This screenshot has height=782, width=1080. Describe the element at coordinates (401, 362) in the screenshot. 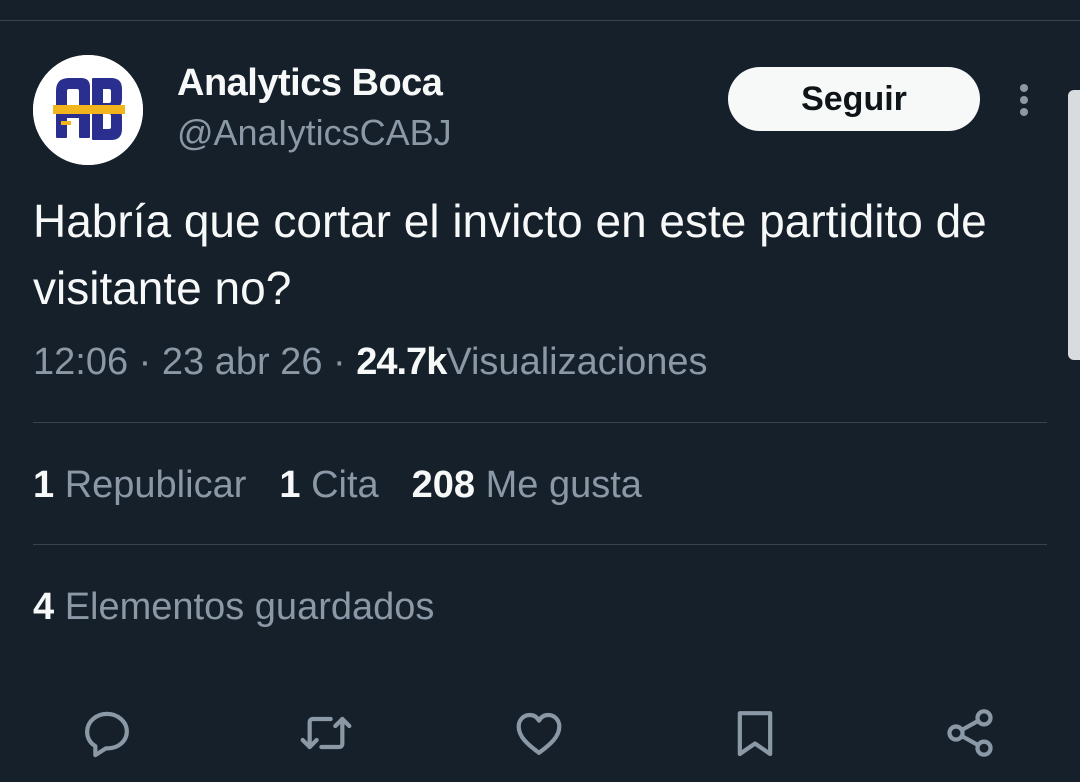

I see `views-count: 24.7k` at that location.